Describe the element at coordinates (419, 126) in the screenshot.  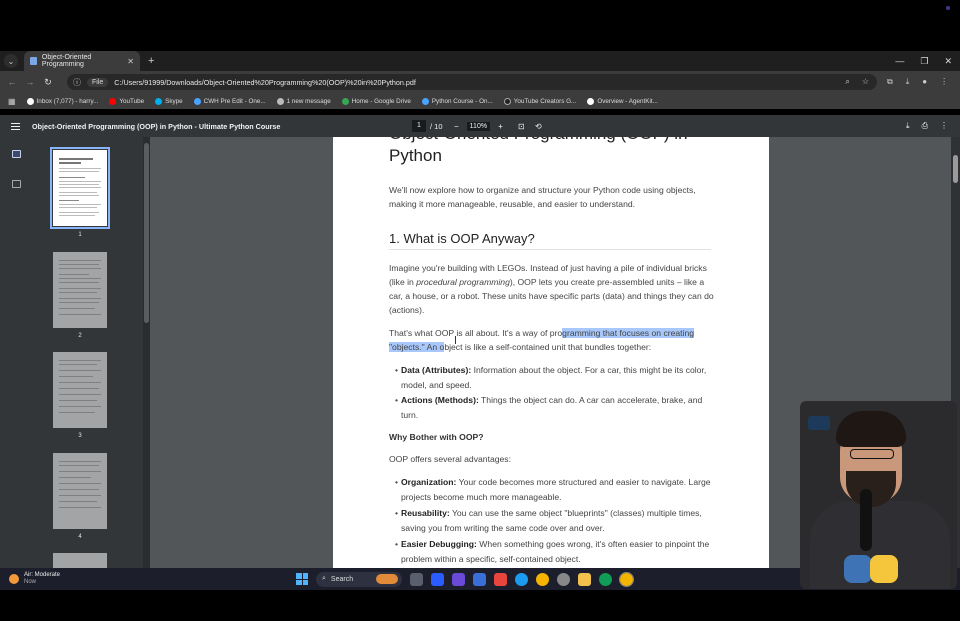
I see `page-number-input: 1` at that location.